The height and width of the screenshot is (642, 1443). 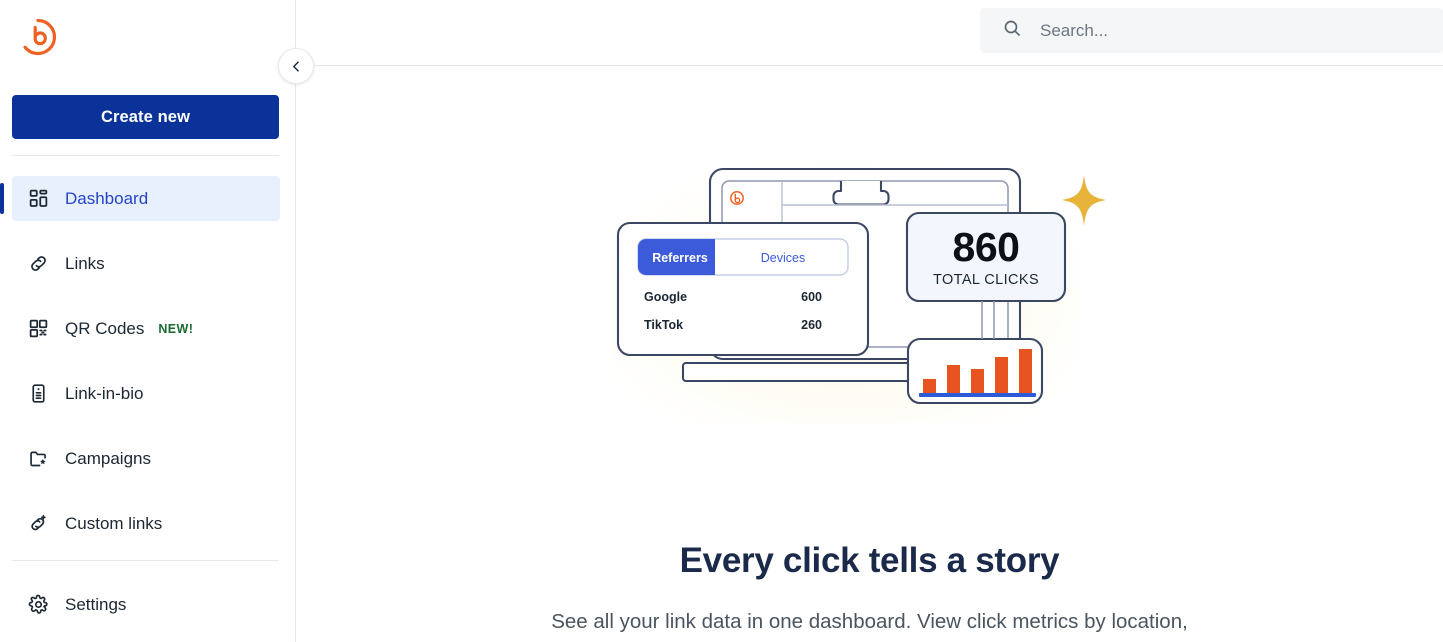 I want to click on status-badge-new: NEW!, so click(x=176, y=328).